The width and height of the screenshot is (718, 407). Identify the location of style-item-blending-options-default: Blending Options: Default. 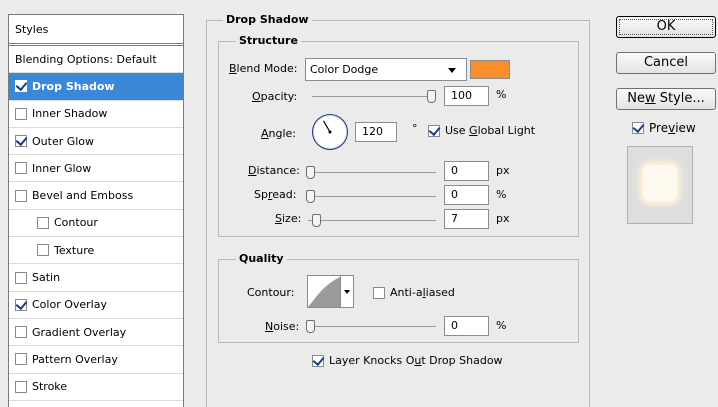
(96, 60).